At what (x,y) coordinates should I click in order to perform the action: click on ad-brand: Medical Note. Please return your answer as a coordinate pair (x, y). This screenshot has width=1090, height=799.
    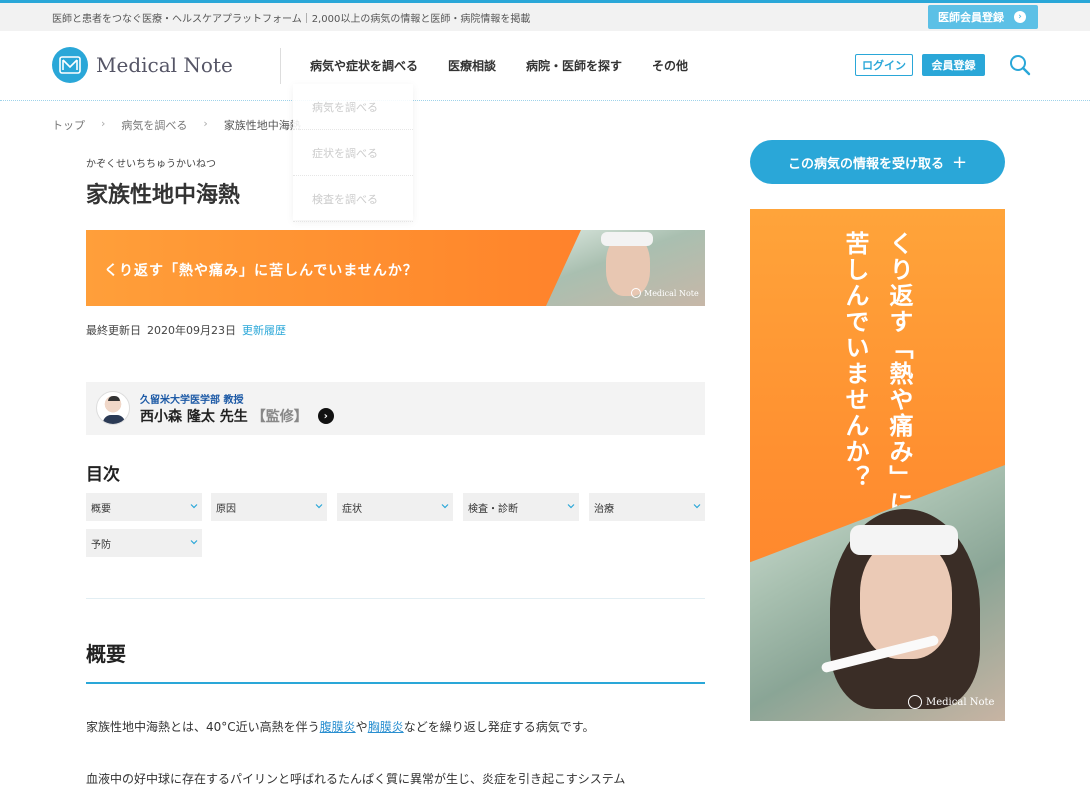
    Looking at the image, I should click on (951, 702).